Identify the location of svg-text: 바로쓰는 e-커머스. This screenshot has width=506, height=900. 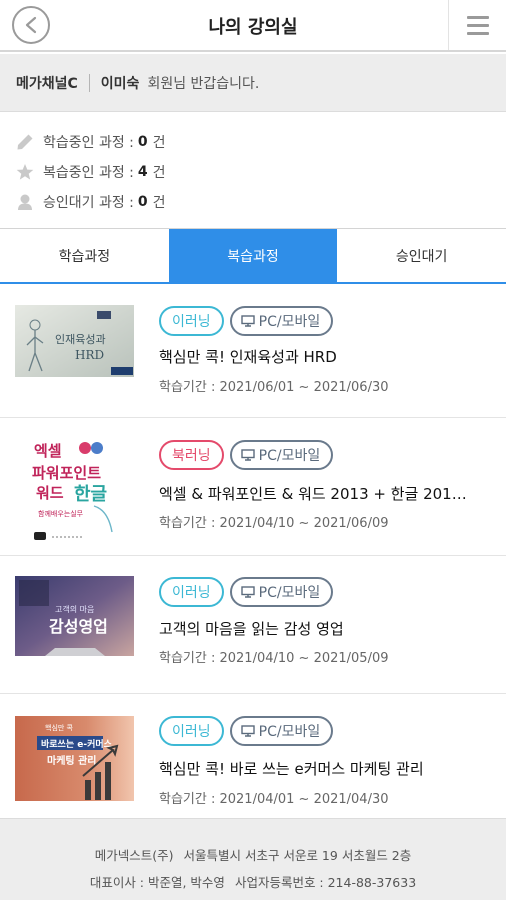
(77, 744).